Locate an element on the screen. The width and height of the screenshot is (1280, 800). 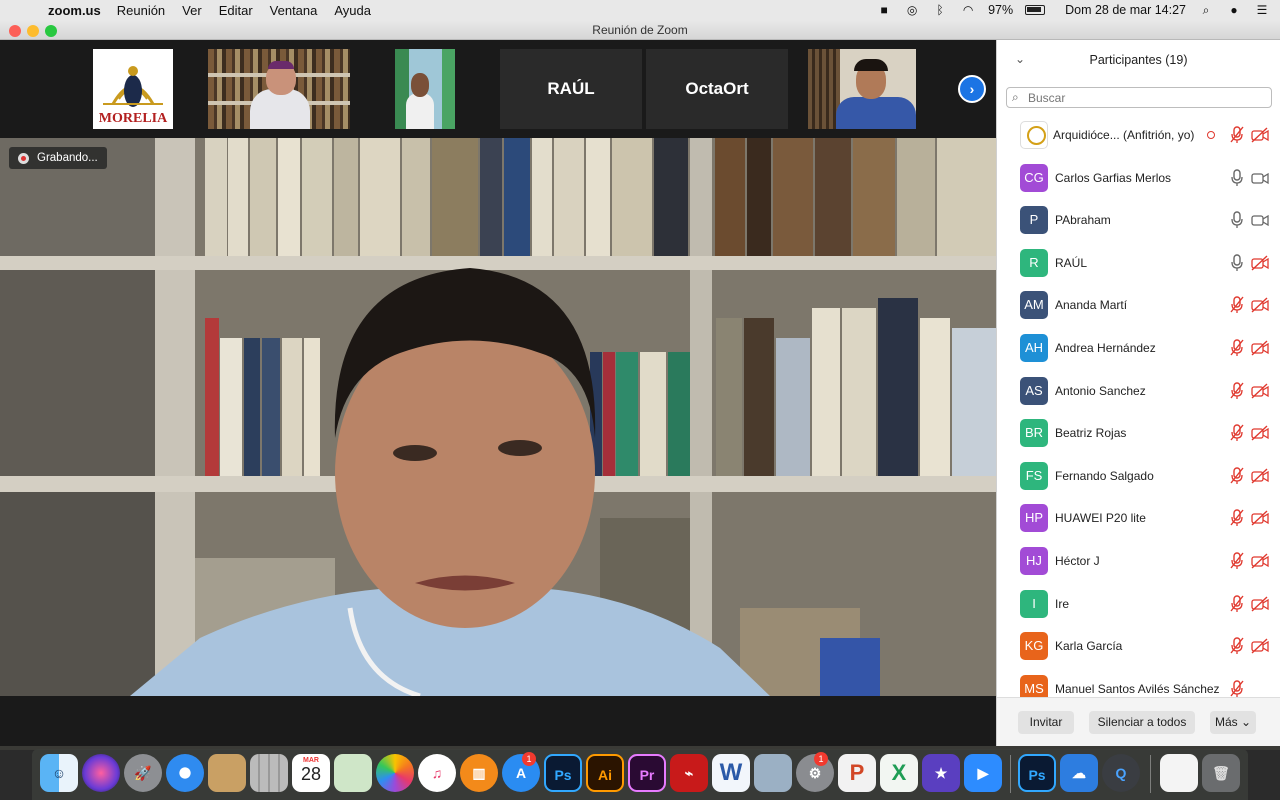
recording-dot-icon is located at coordinates (1211, 135).